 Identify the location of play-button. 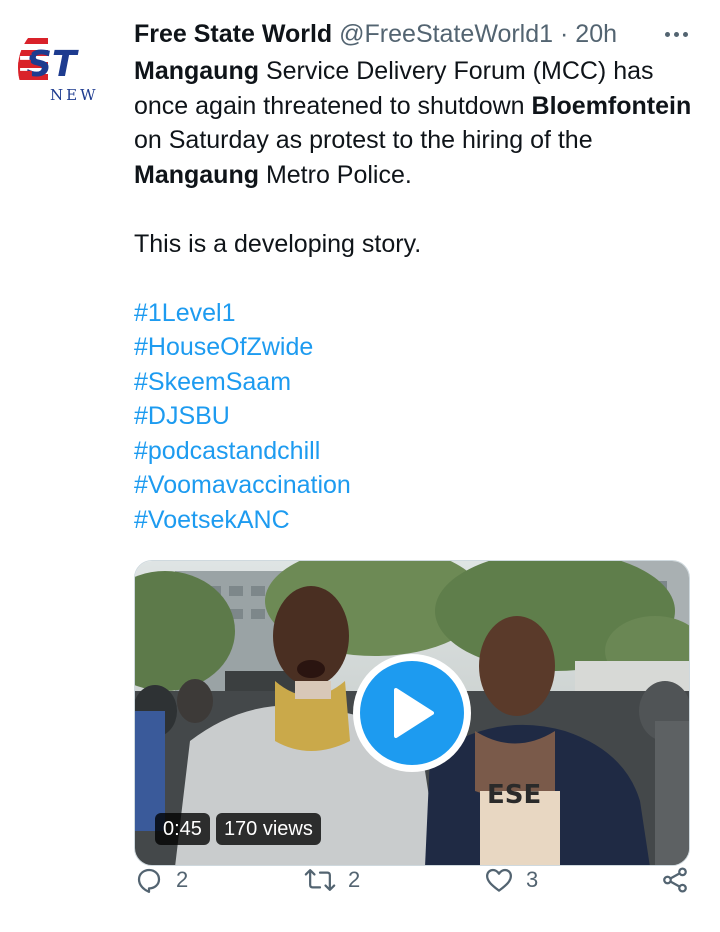
(412, 713).